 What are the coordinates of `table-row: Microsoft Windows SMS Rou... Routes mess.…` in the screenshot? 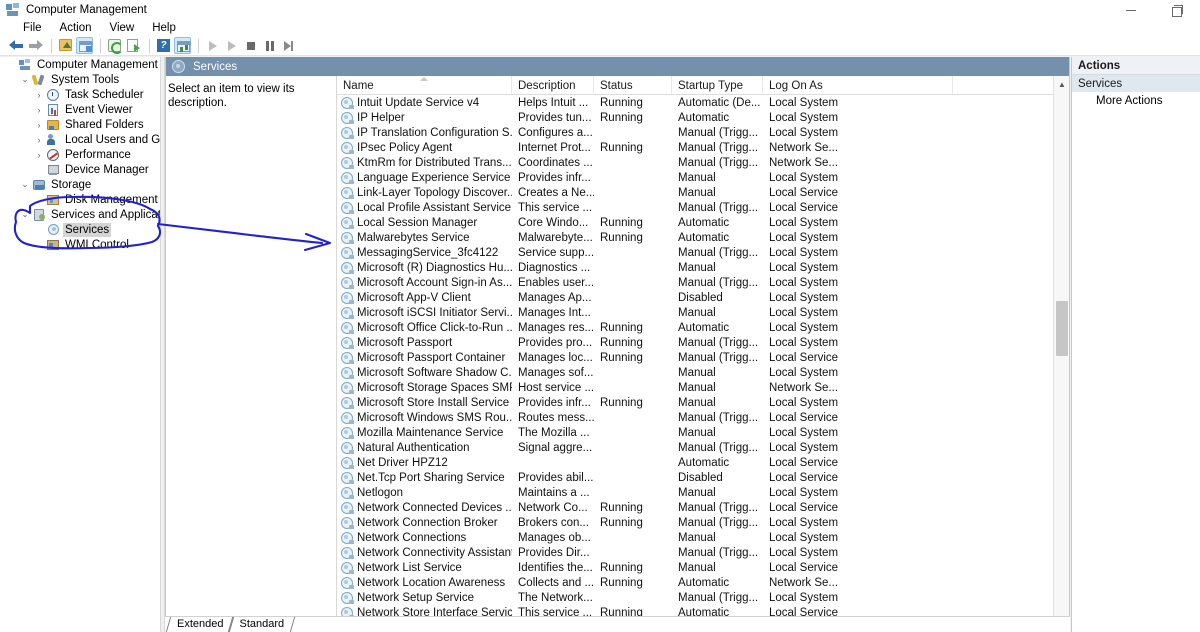 It's located at (703, 417).